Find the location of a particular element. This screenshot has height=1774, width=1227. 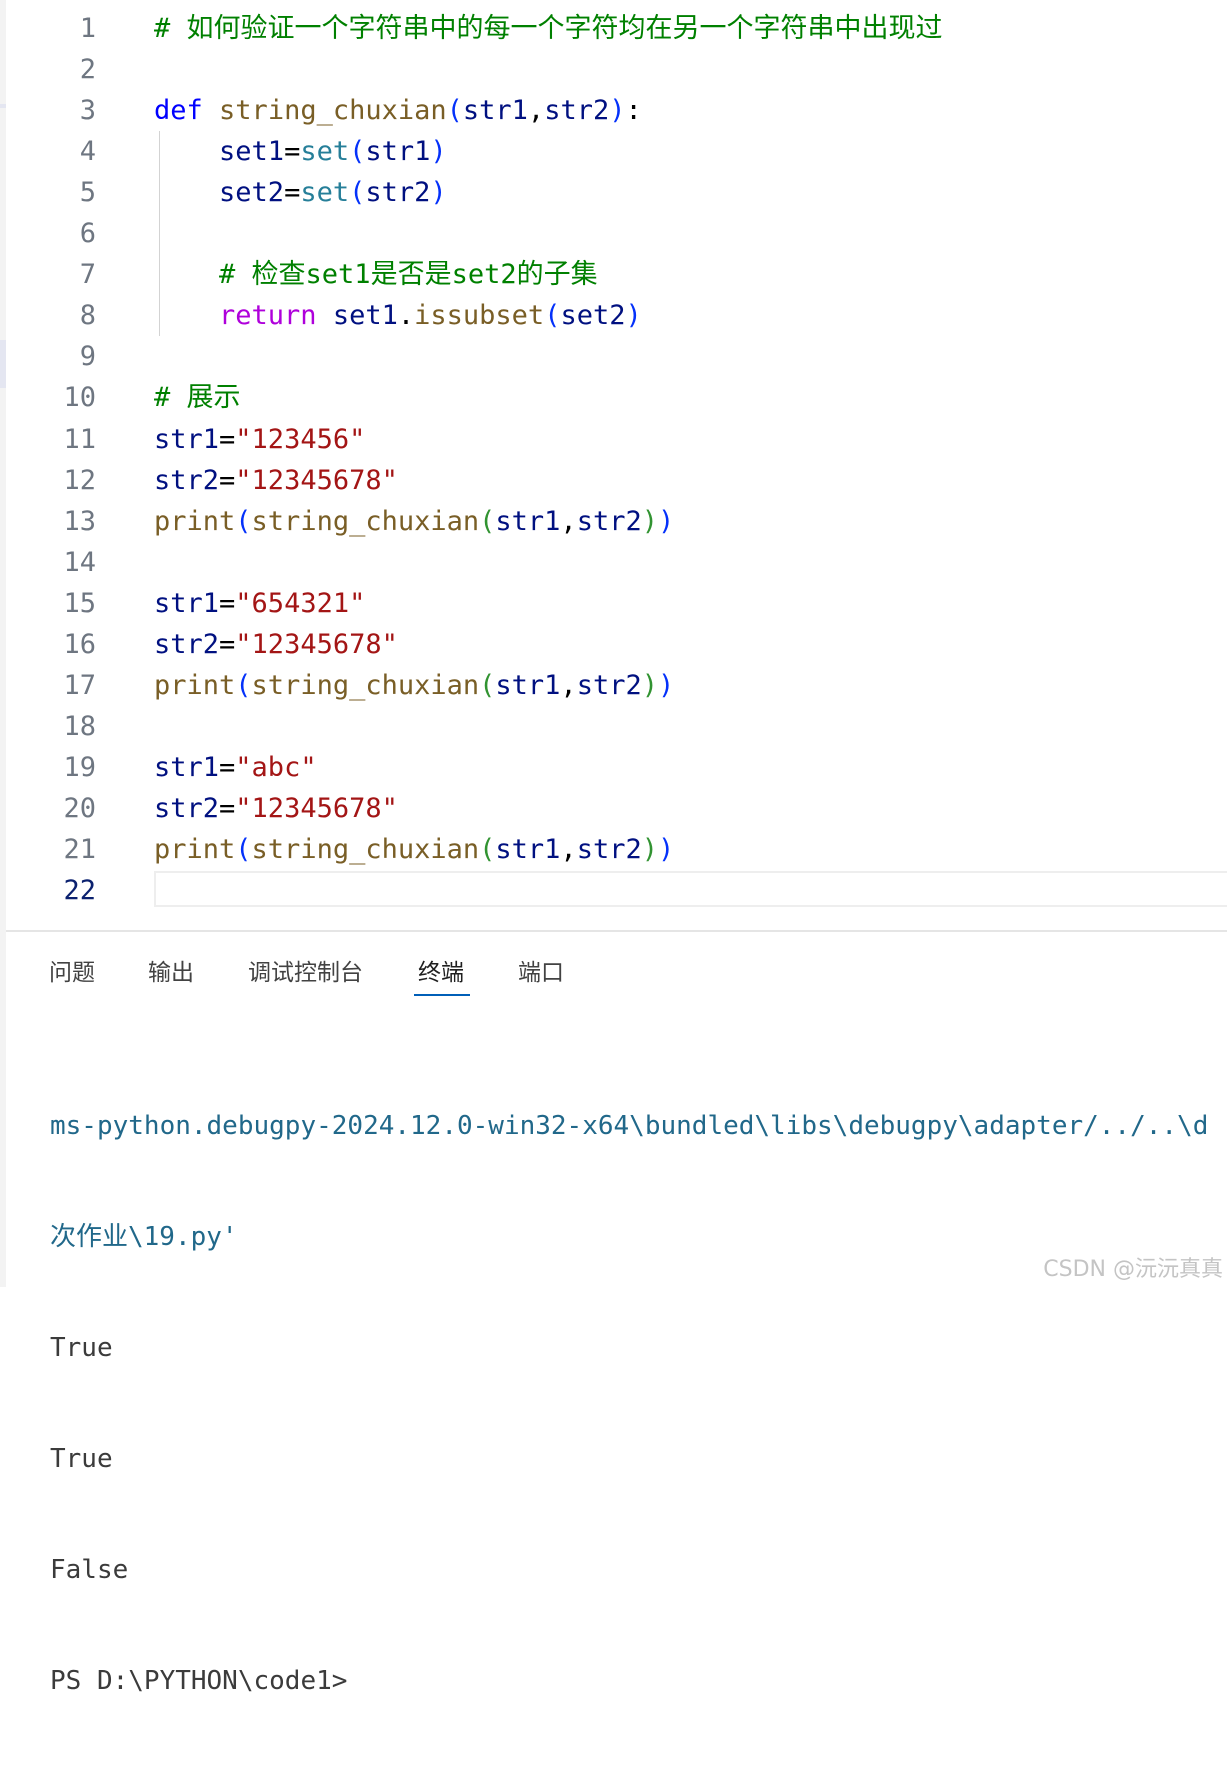

code-line: 6 is located at coordinates (616, 233).